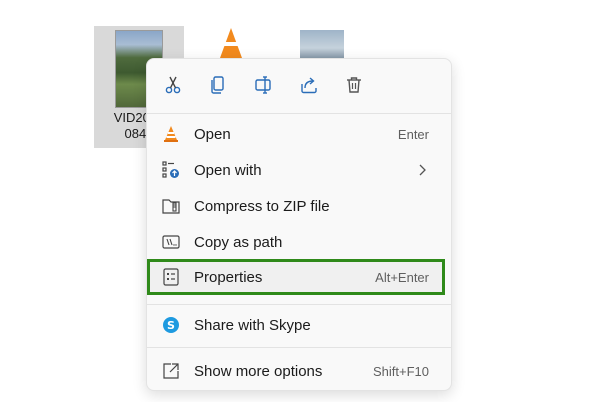 The height and width of the screenshot is (402, 600). What do you see at coordinates (238, 242) in the screenshot?
I see `menu-item-label: Copy as path` at bounding box center [238, 242].